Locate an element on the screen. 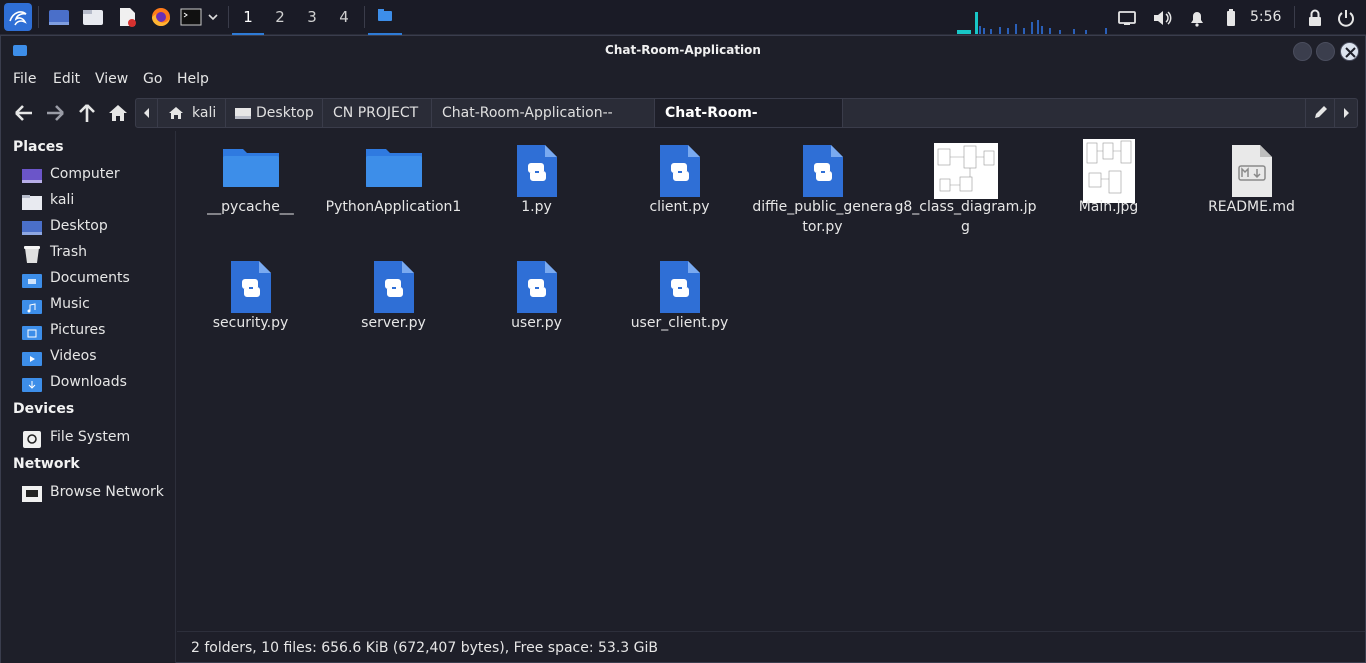 The width and height of the screenshot is (1366, 663). path-crumb-repo: Chat-Room-Application--main is located at coordinates (543, 124).